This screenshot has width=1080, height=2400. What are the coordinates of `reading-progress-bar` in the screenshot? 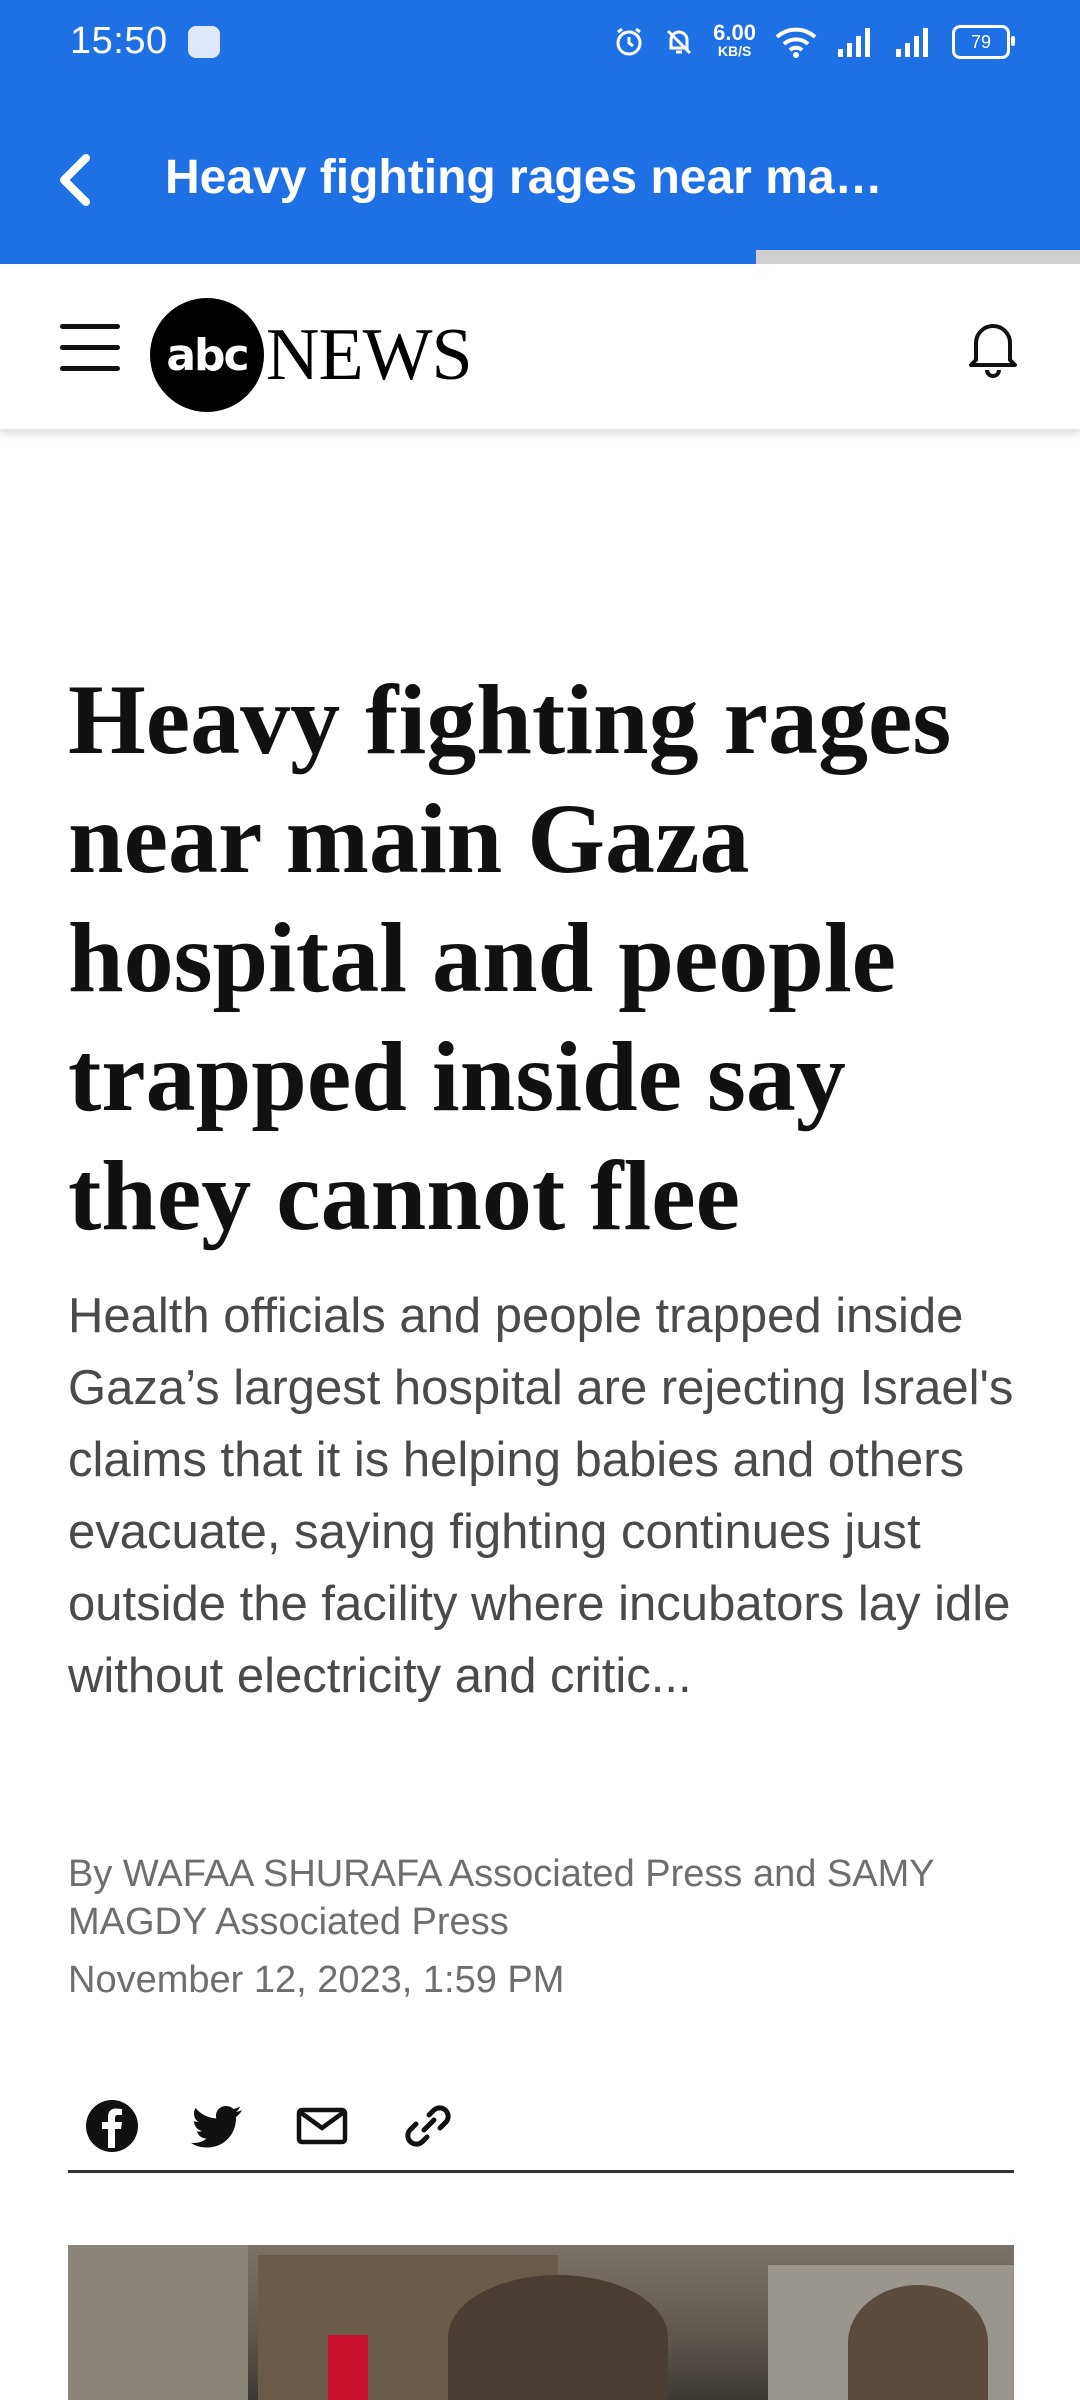 It's located at (540, 257).